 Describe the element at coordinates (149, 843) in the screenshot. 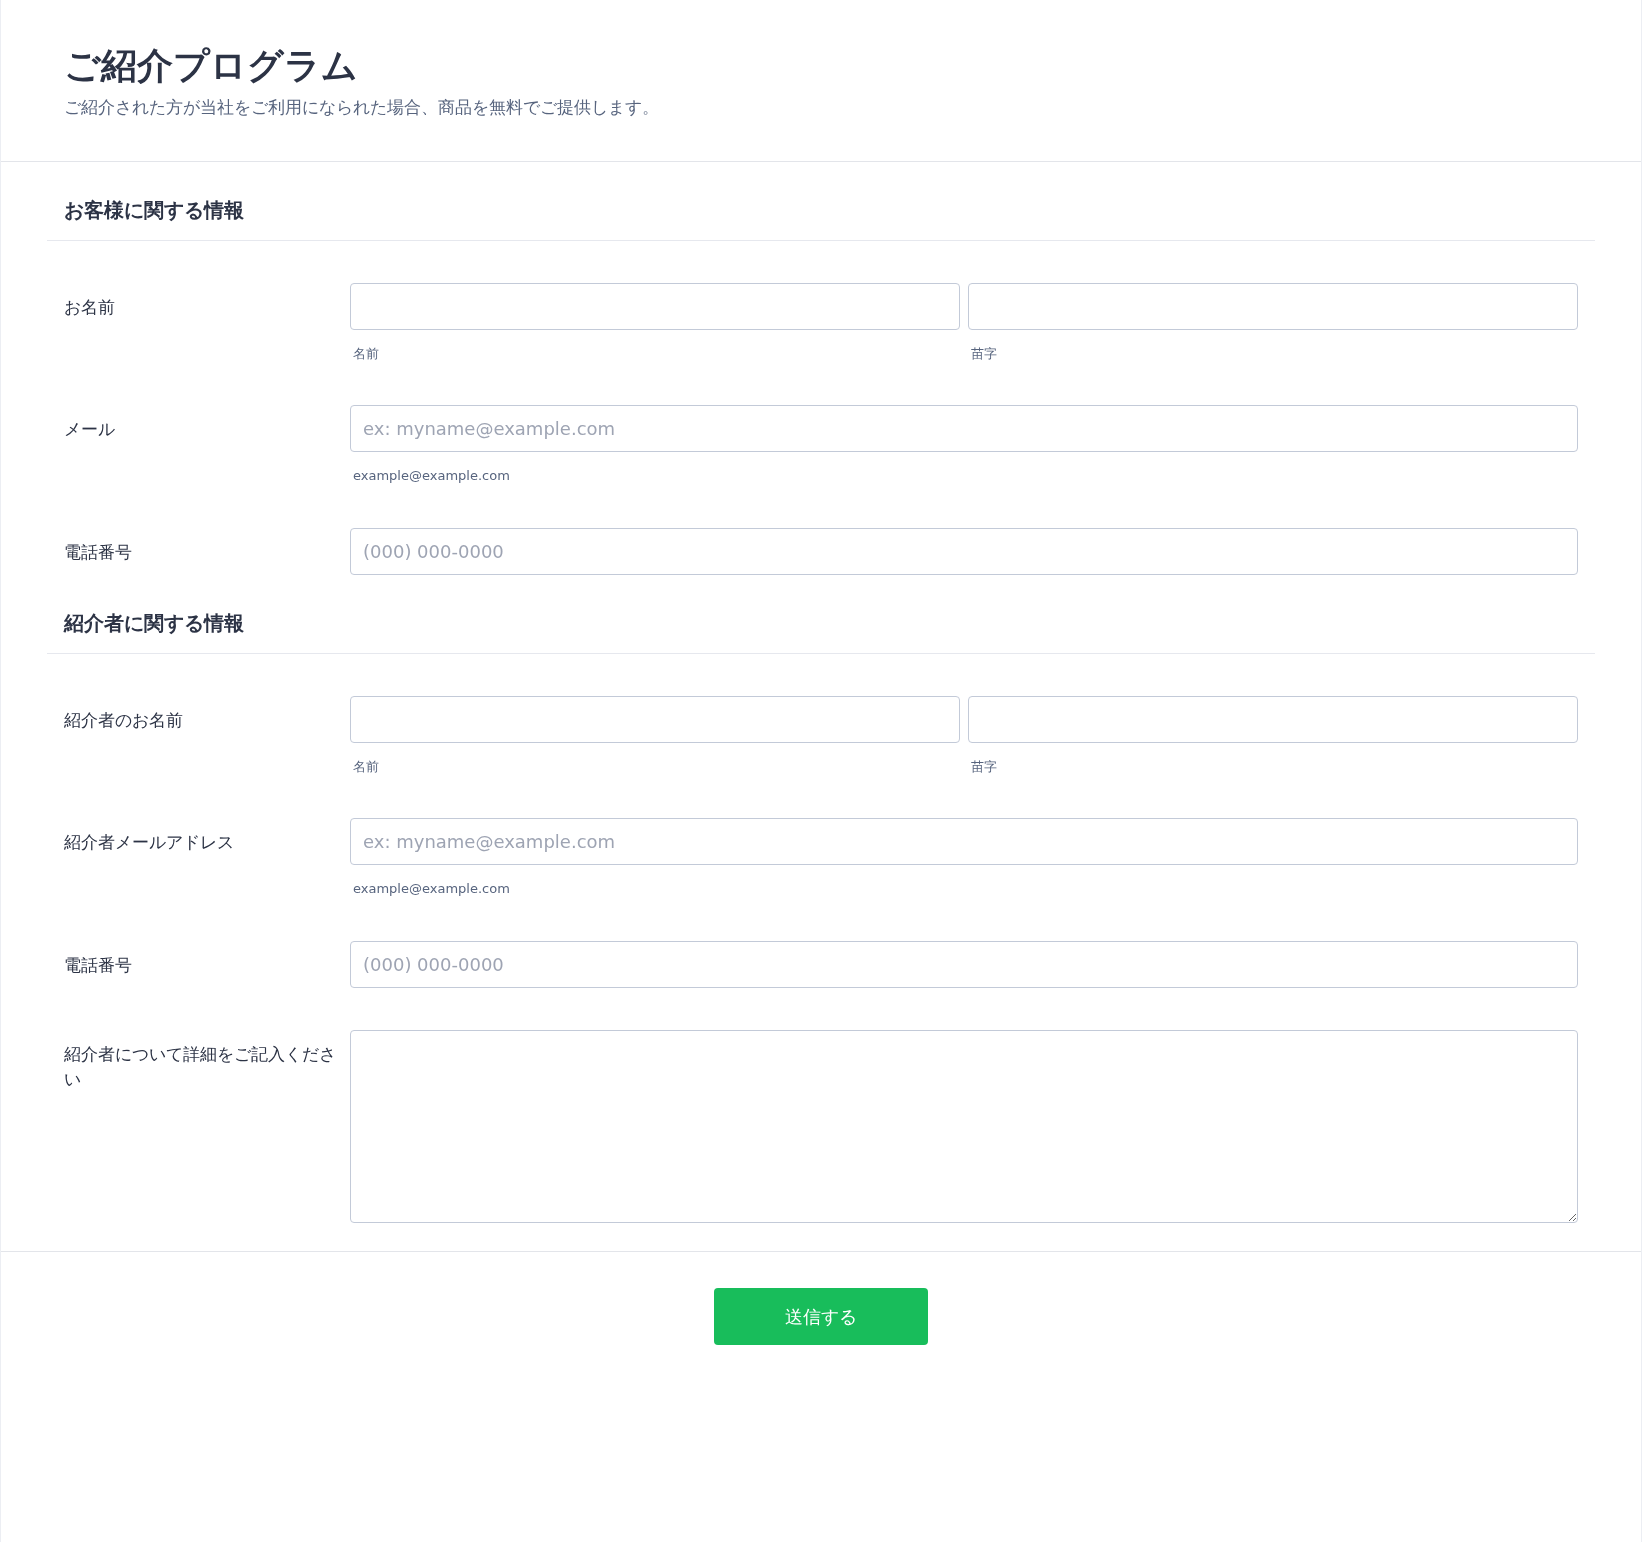

I see `field-label: 紹介者メールアドレス` at that location.